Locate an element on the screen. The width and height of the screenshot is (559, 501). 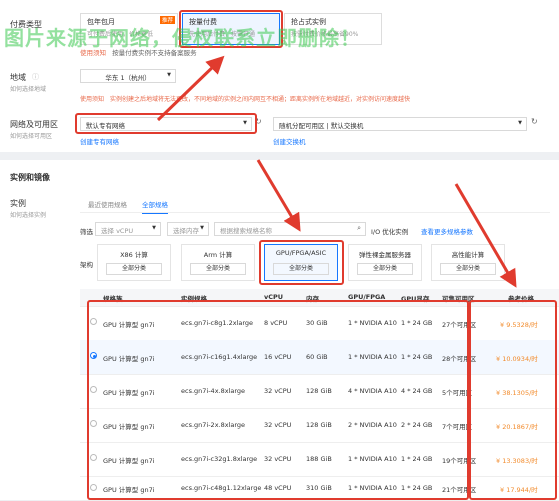
arrow-to-price is located at coordinates (485, 235).